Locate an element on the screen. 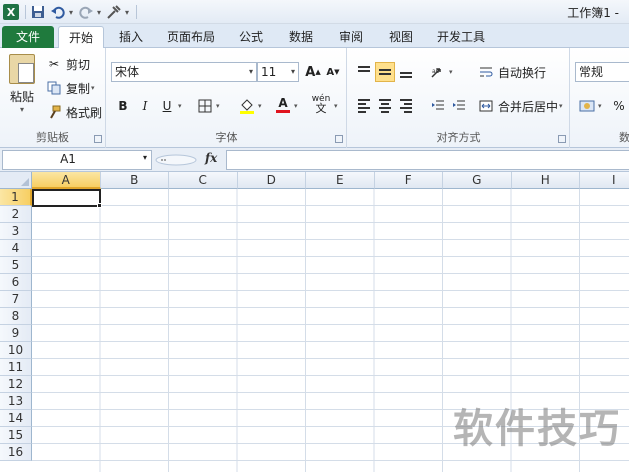  increase-indent-icon is located at coordinates (459, 105).